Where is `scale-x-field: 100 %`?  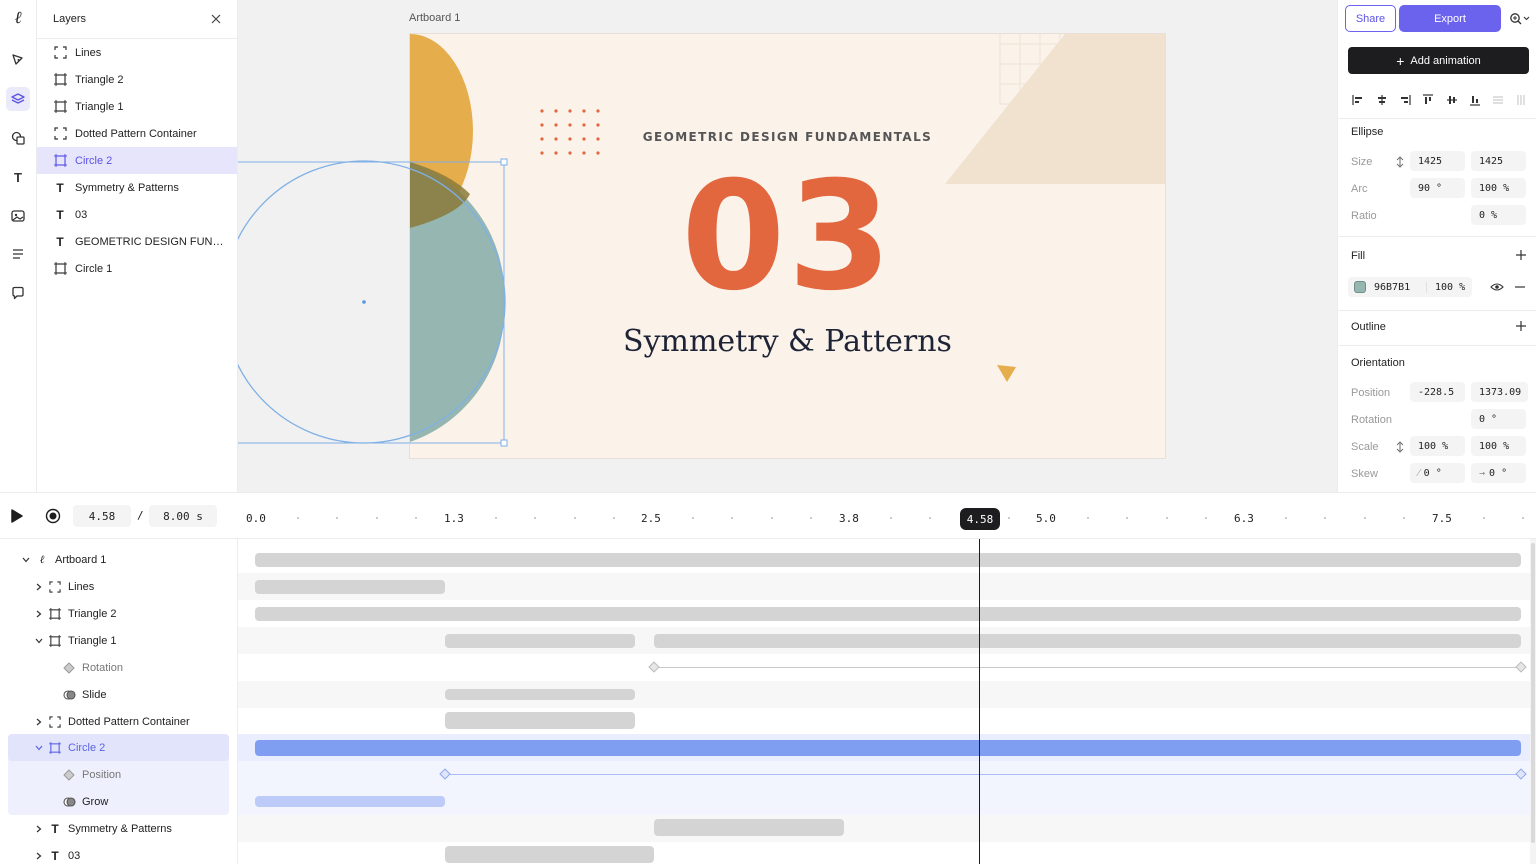
scale-x-field: 100 % is located at coordinates (1437, 446).